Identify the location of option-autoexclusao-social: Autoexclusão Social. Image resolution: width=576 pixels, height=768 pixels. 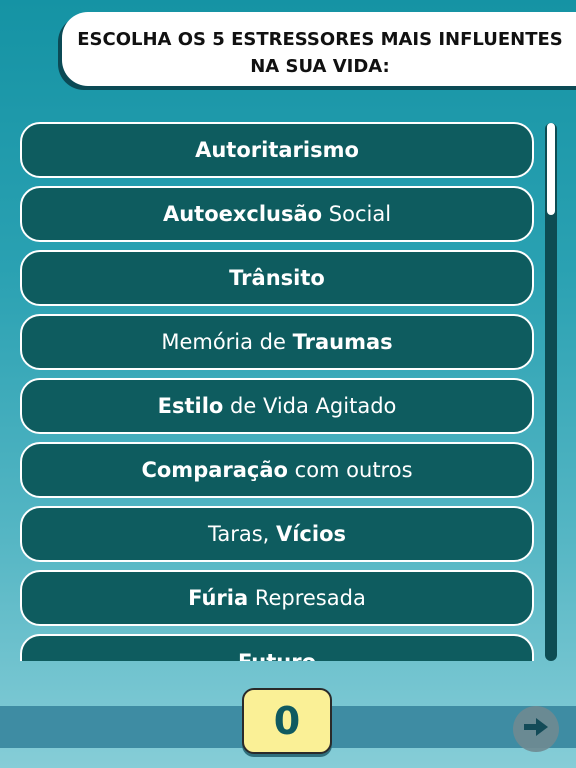
(277, 214).